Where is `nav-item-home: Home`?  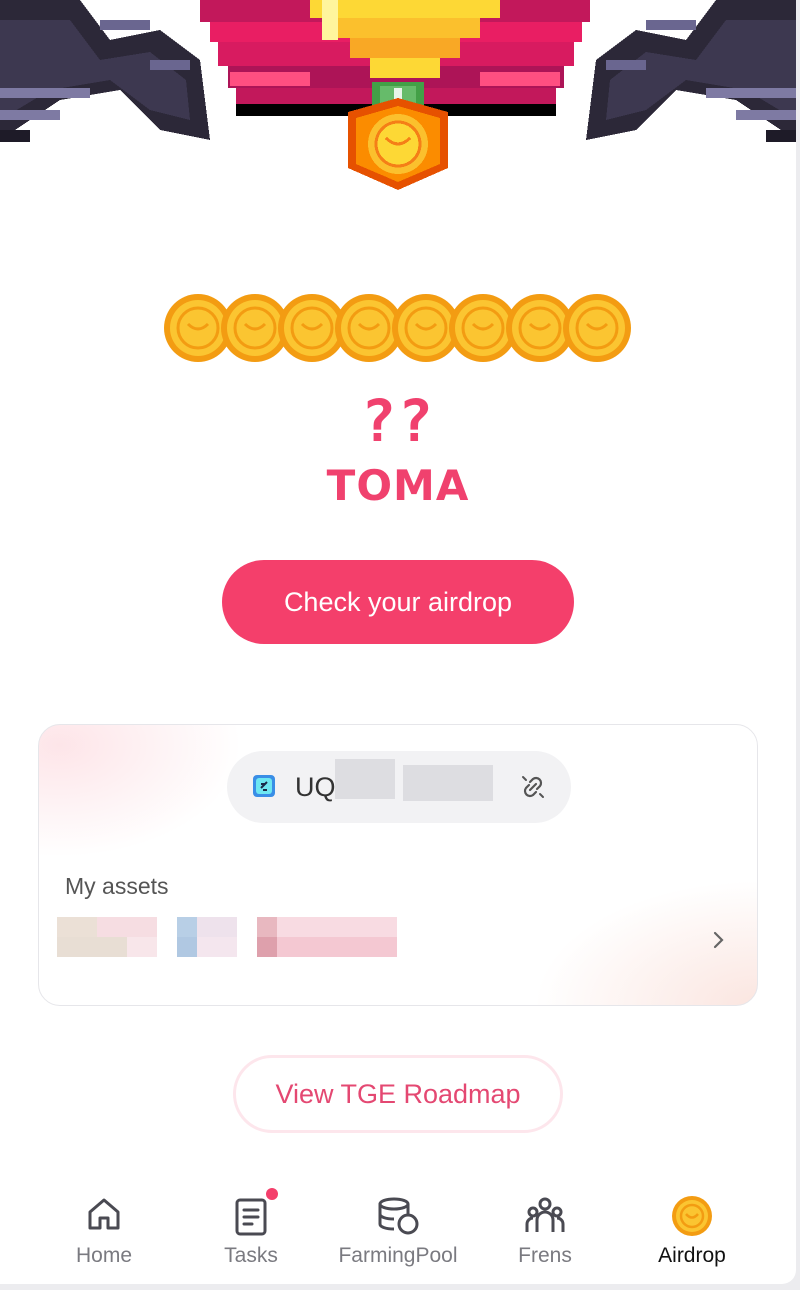
nav-item-home: Home is located at coordinates (104, 1232).